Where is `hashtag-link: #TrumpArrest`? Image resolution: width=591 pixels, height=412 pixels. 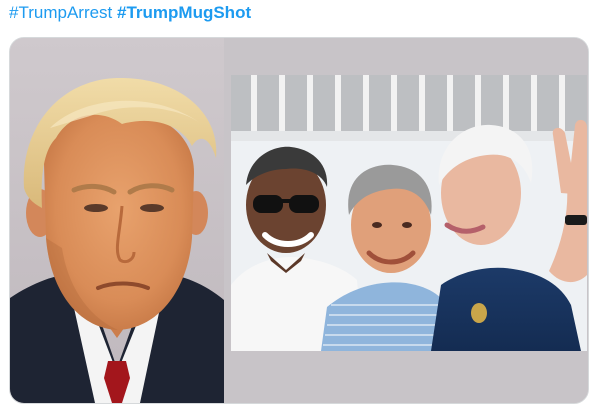 hashtag-link: #TrumpArrest is located at coordinates (60, 12).